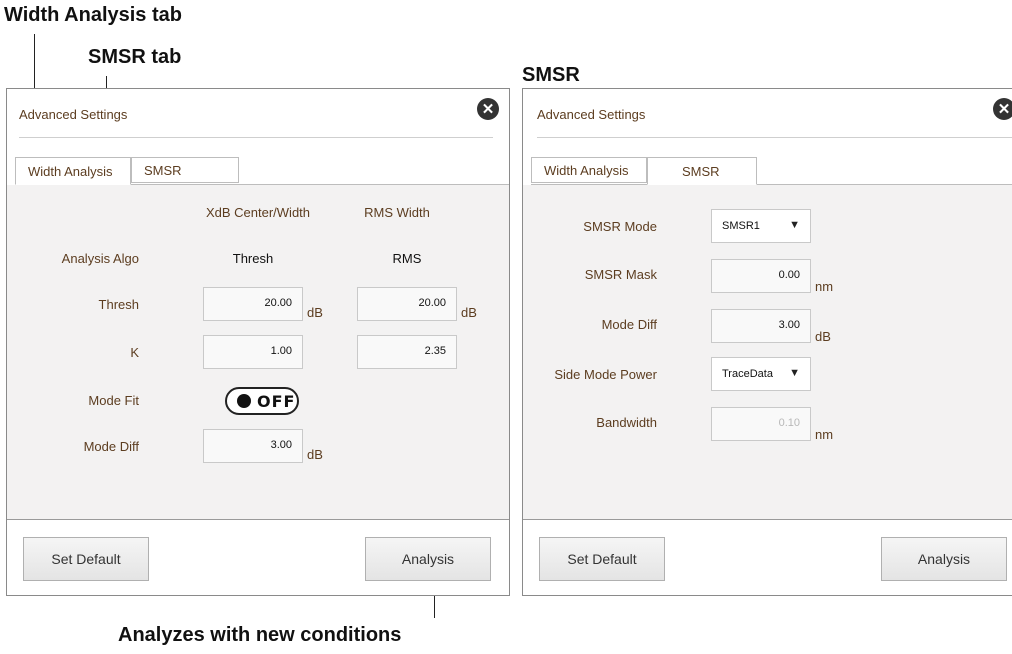  I want to click on callout-width-analysis-tab: Width Analysis tab, so click(93, 15).